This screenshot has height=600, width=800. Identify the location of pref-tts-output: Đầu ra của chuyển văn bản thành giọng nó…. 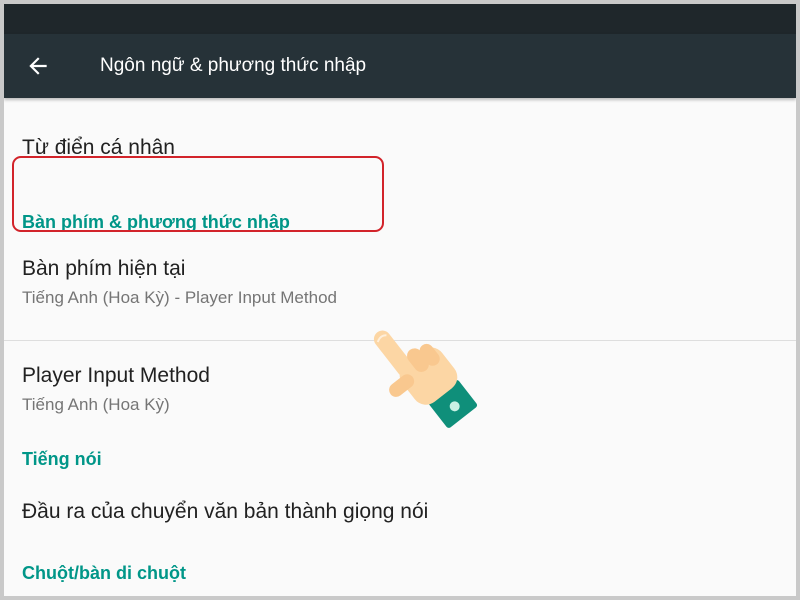
(400, 519).